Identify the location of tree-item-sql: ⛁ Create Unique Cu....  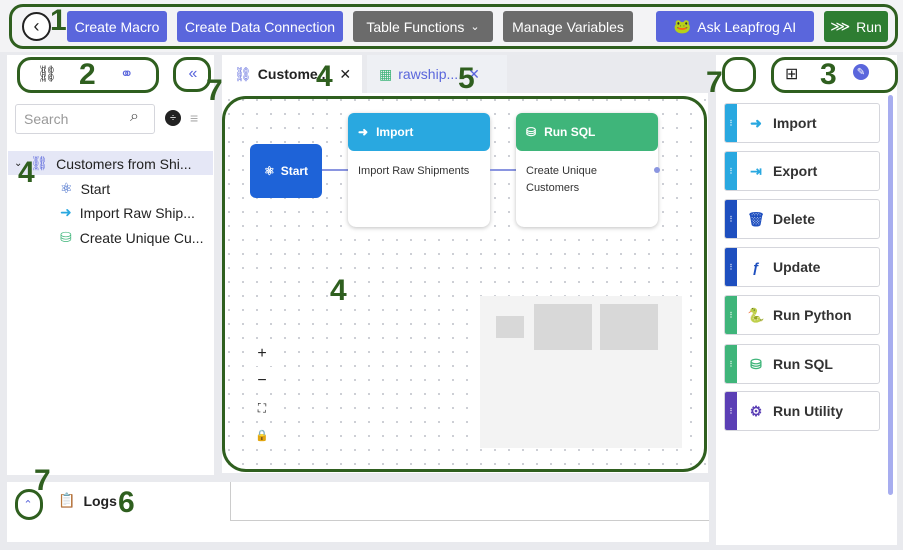
(131, 237).